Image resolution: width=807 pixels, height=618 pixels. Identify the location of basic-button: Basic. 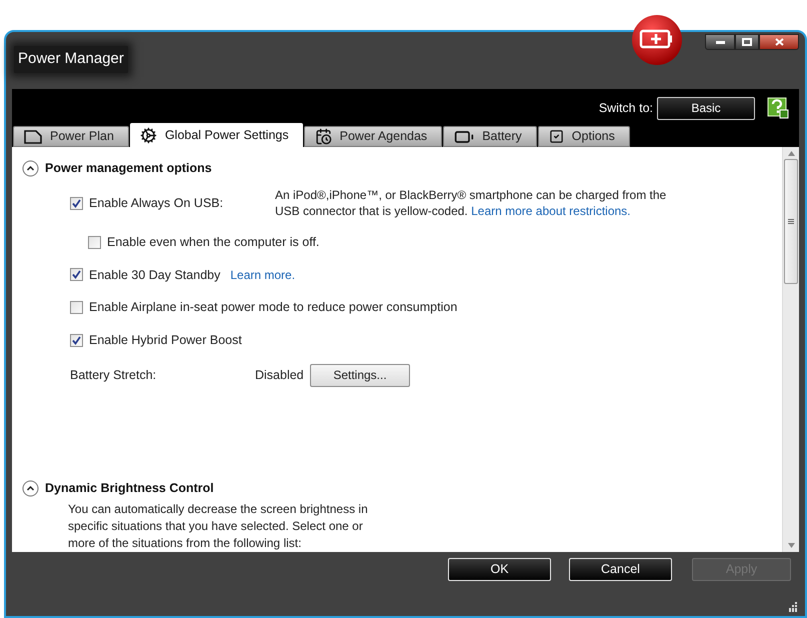
(706, 108).